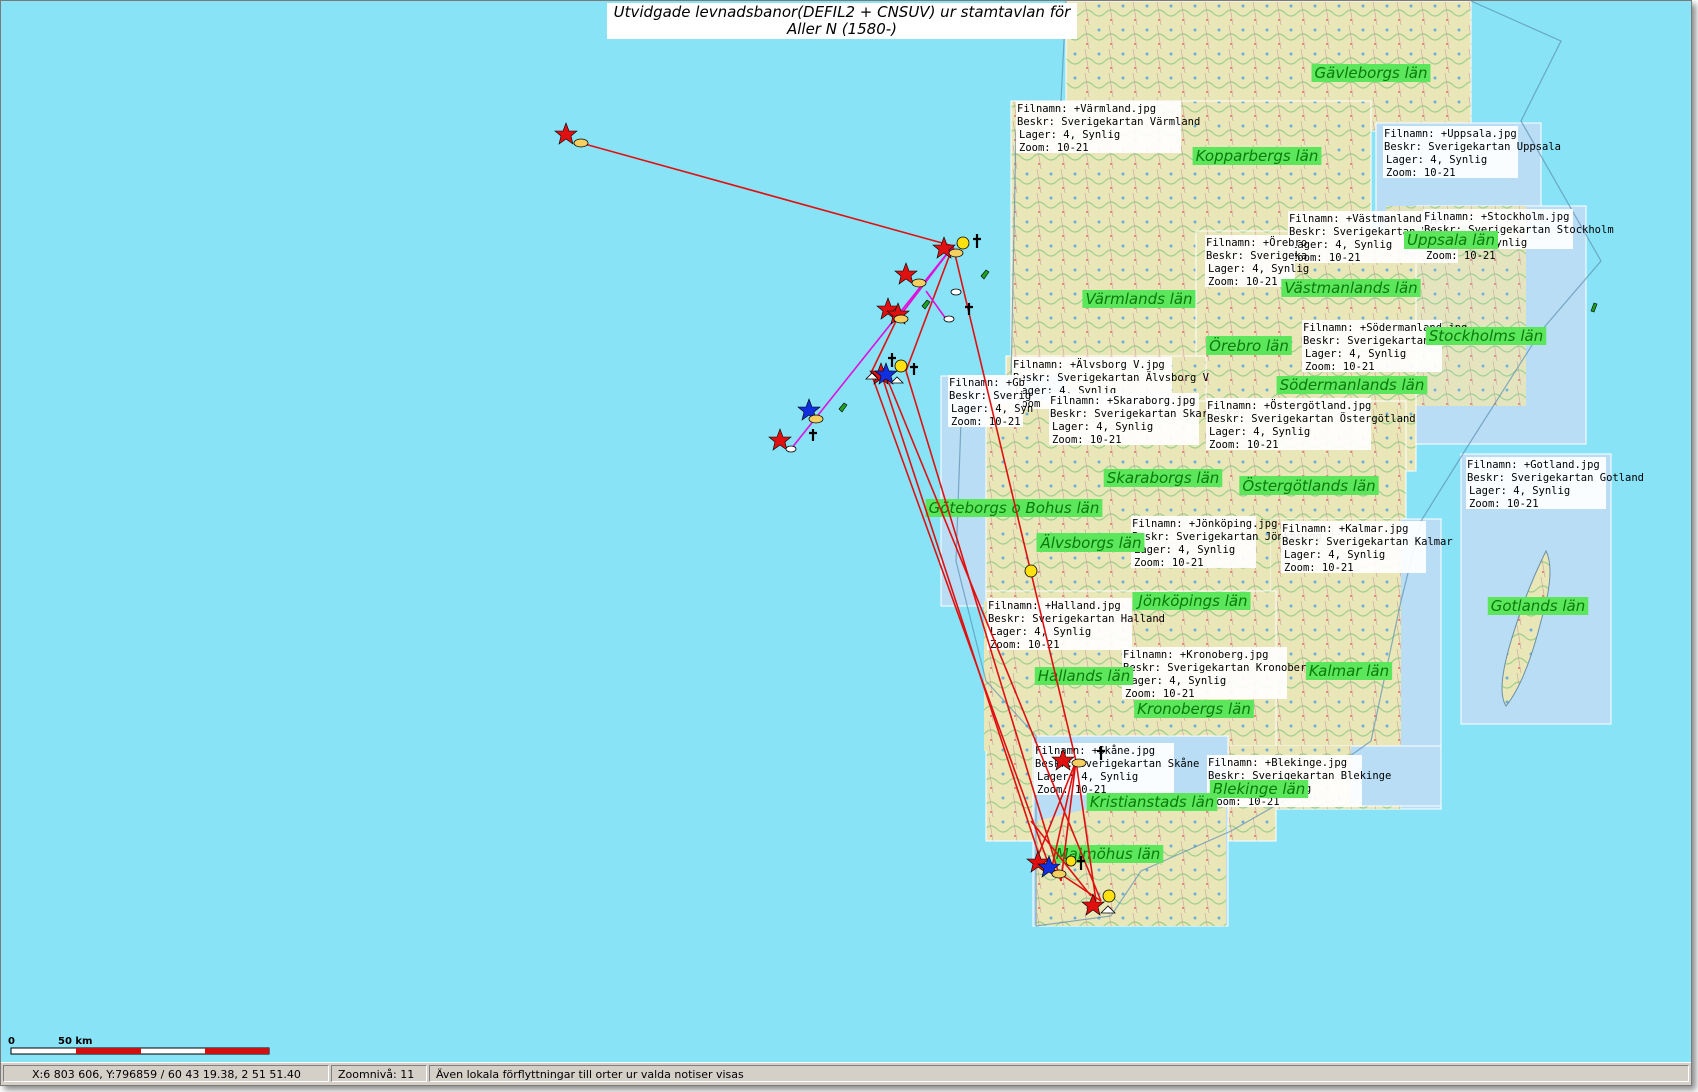 The height and width of the screenshot is (1092, 1698). Describe the element at coordinates (1472, 147) in the screenshot. I see `map-sheet-desc: Beskr: Sverigekartan Uppsala` at that location.